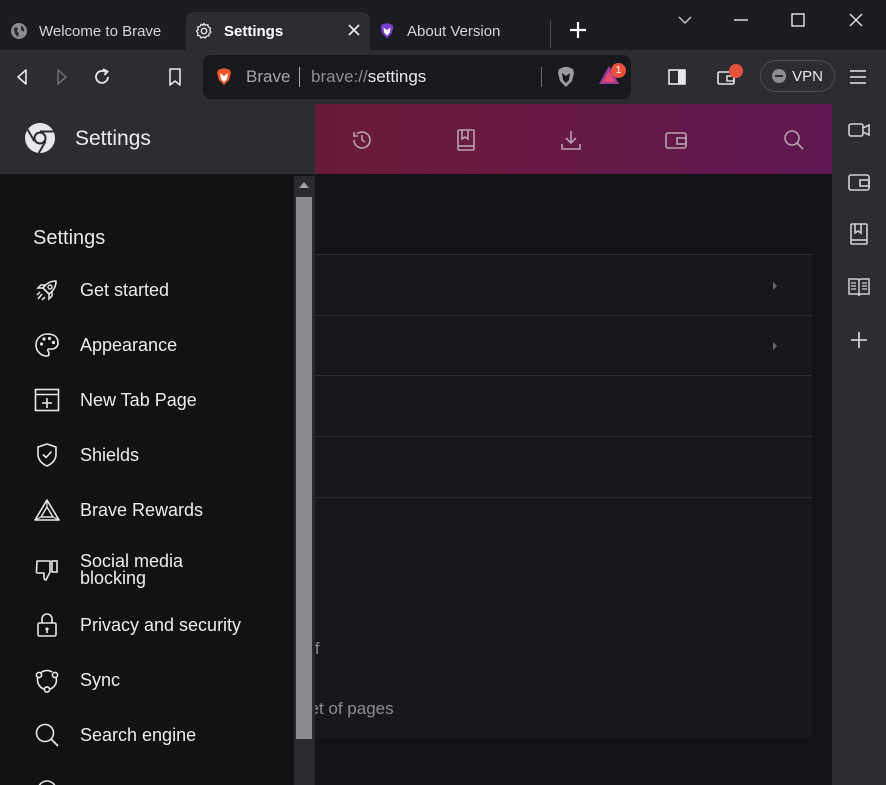 The height and width of the screenshot is (785, 886). I want to click on tab-separator, so click(550, 34).